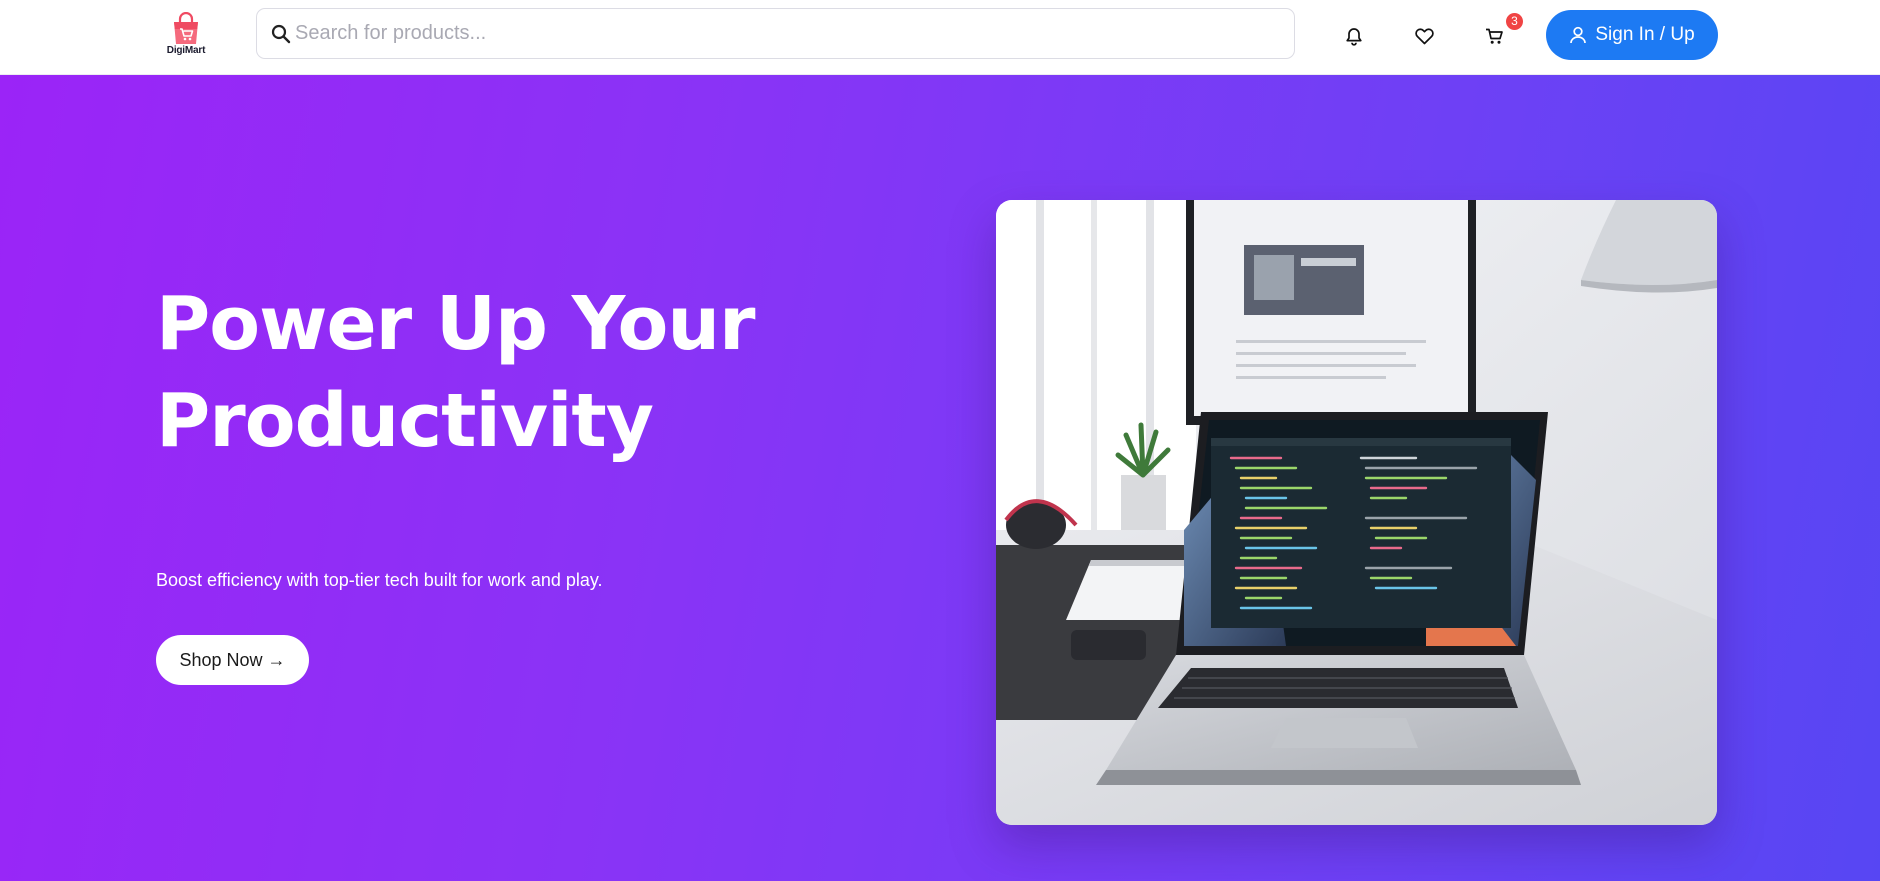 This screenshot has height=881, width=1880. I want to click on cart-icon, so click(1494, 36).